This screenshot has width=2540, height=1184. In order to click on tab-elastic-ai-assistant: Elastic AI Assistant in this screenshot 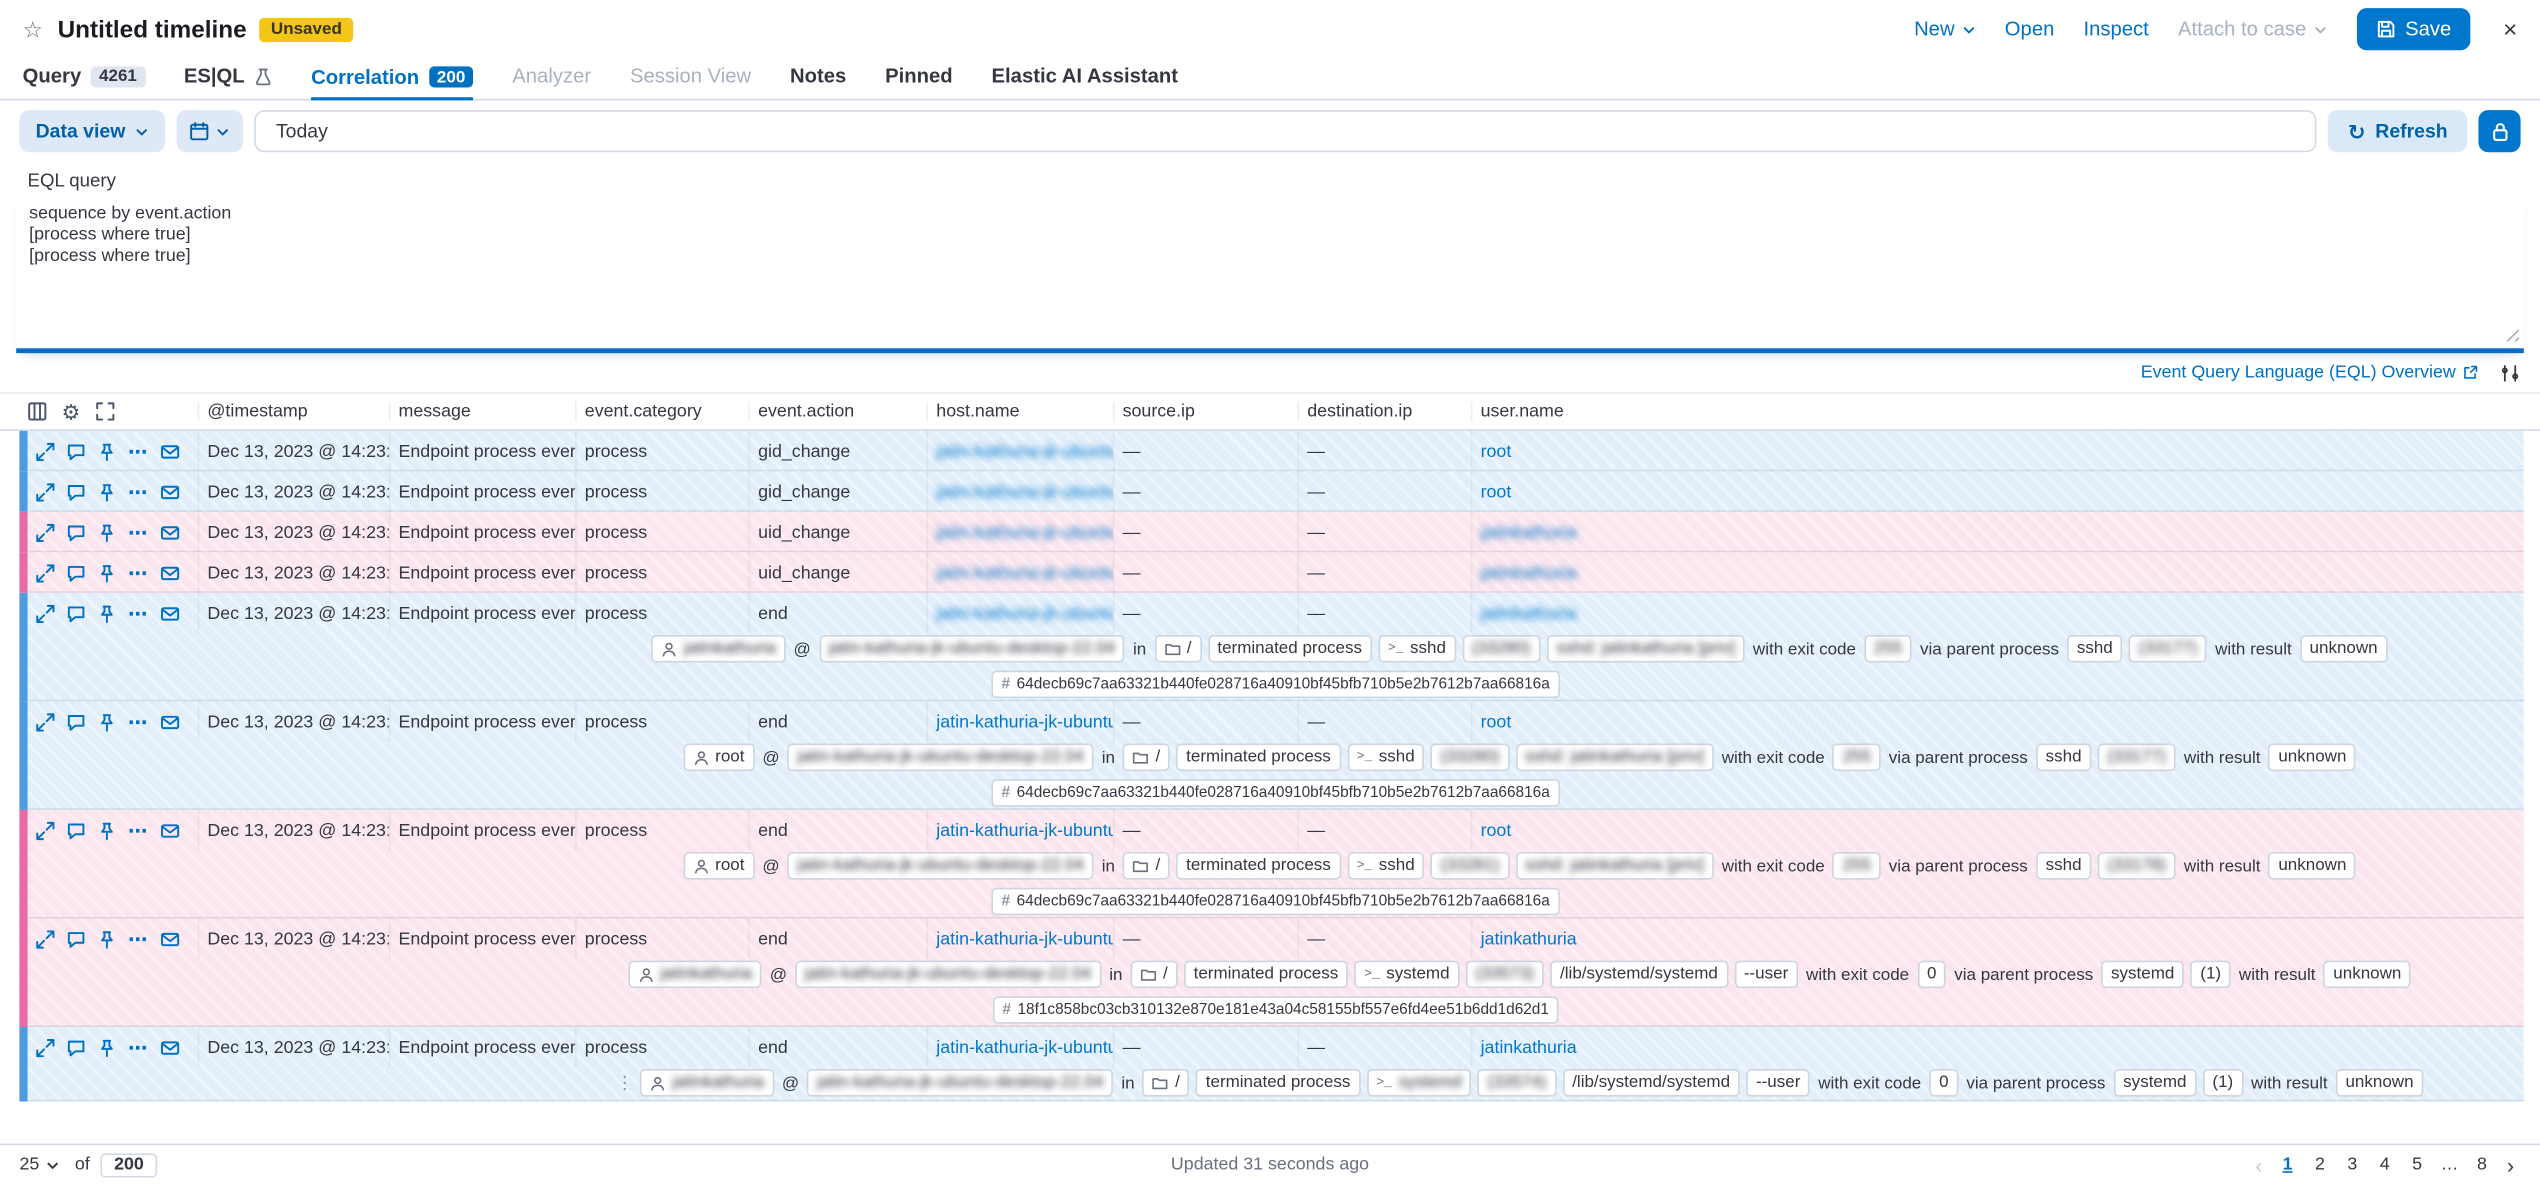, I will do `click(1085, 78)`.